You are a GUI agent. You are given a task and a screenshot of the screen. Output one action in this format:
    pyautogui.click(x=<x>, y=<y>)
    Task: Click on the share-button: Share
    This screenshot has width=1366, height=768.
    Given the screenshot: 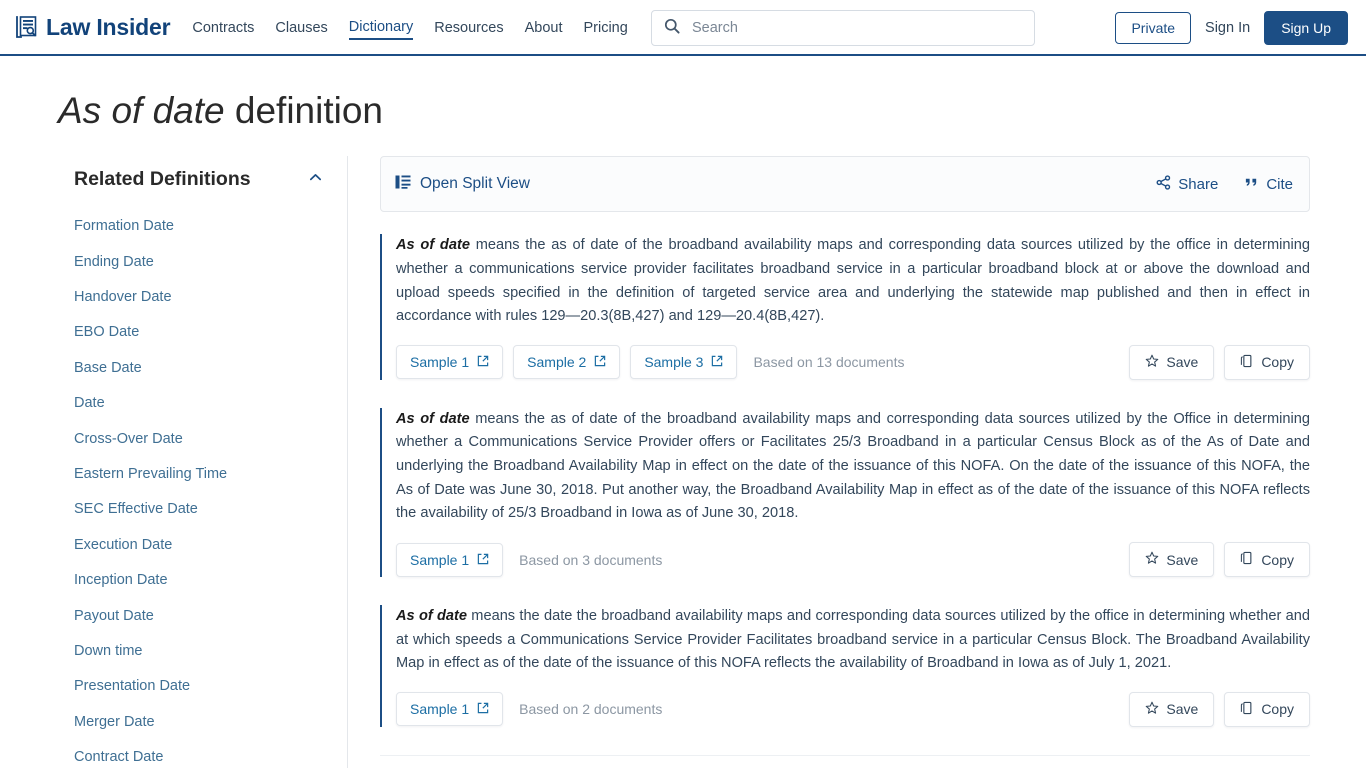 What is the action you would take?
    pyautogui.click(x=1187, y=184)
    